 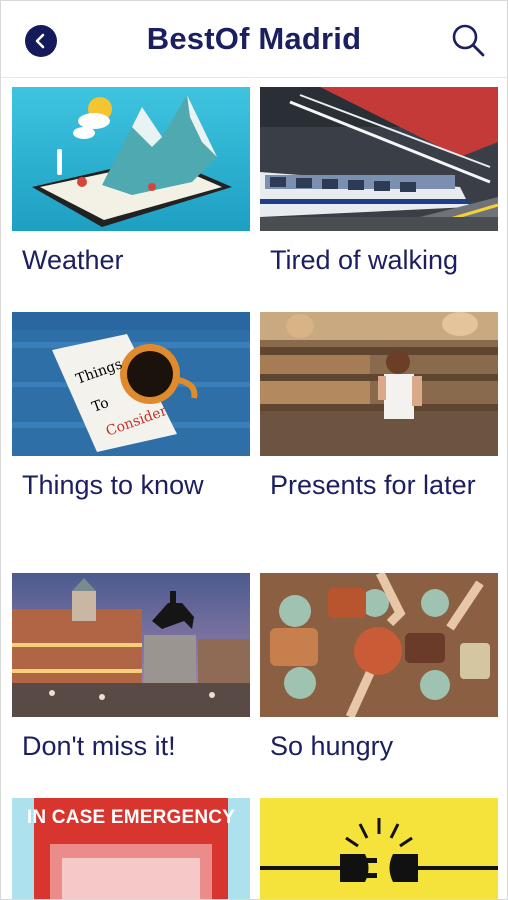 What do you see at coordinates (332, 746) in the screenshot?
I see `category-label: So hungry` at bounding box center [332, 746].